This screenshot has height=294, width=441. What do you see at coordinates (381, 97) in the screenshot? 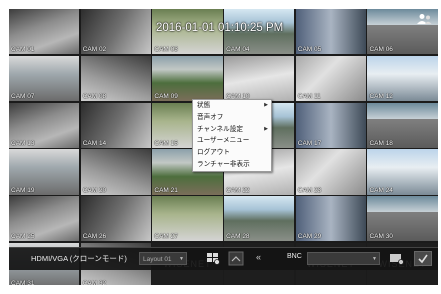
I see `camera-label: CAM 12` at bounding box center [381, 97].